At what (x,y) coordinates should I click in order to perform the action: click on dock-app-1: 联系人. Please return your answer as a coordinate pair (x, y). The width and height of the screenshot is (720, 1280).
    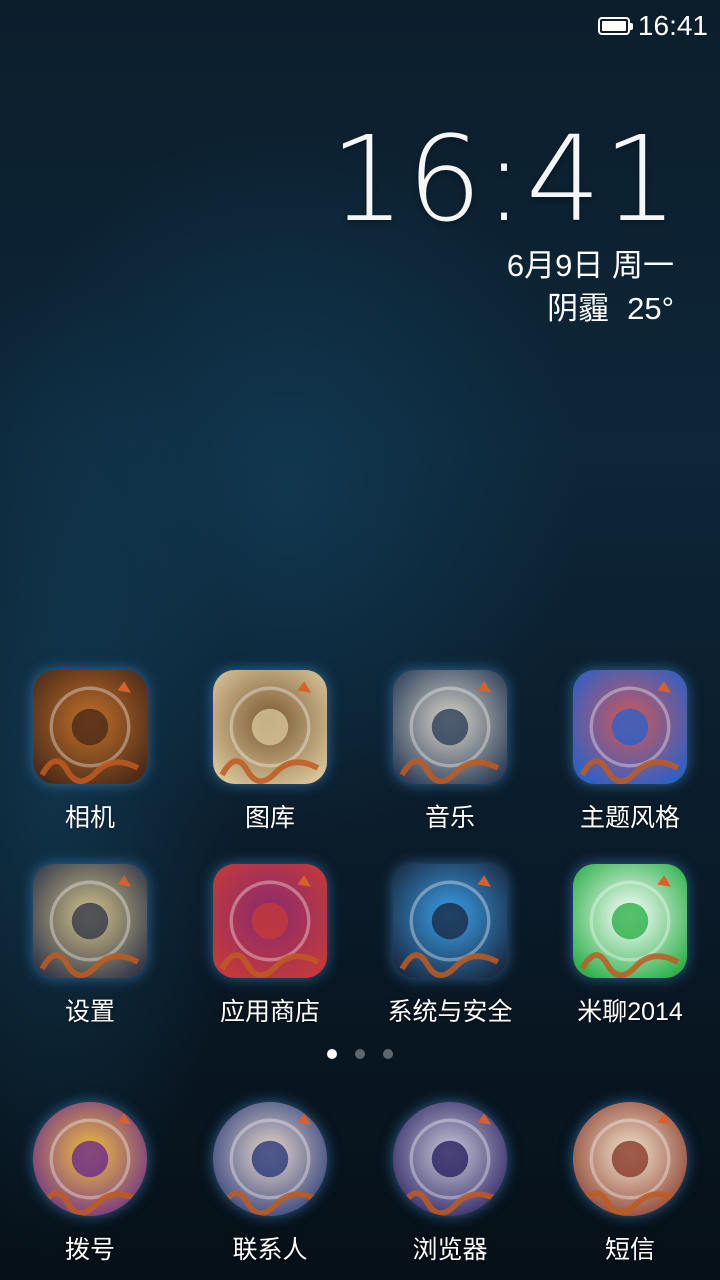
    Looking at the image, I should click on (270, 1185).